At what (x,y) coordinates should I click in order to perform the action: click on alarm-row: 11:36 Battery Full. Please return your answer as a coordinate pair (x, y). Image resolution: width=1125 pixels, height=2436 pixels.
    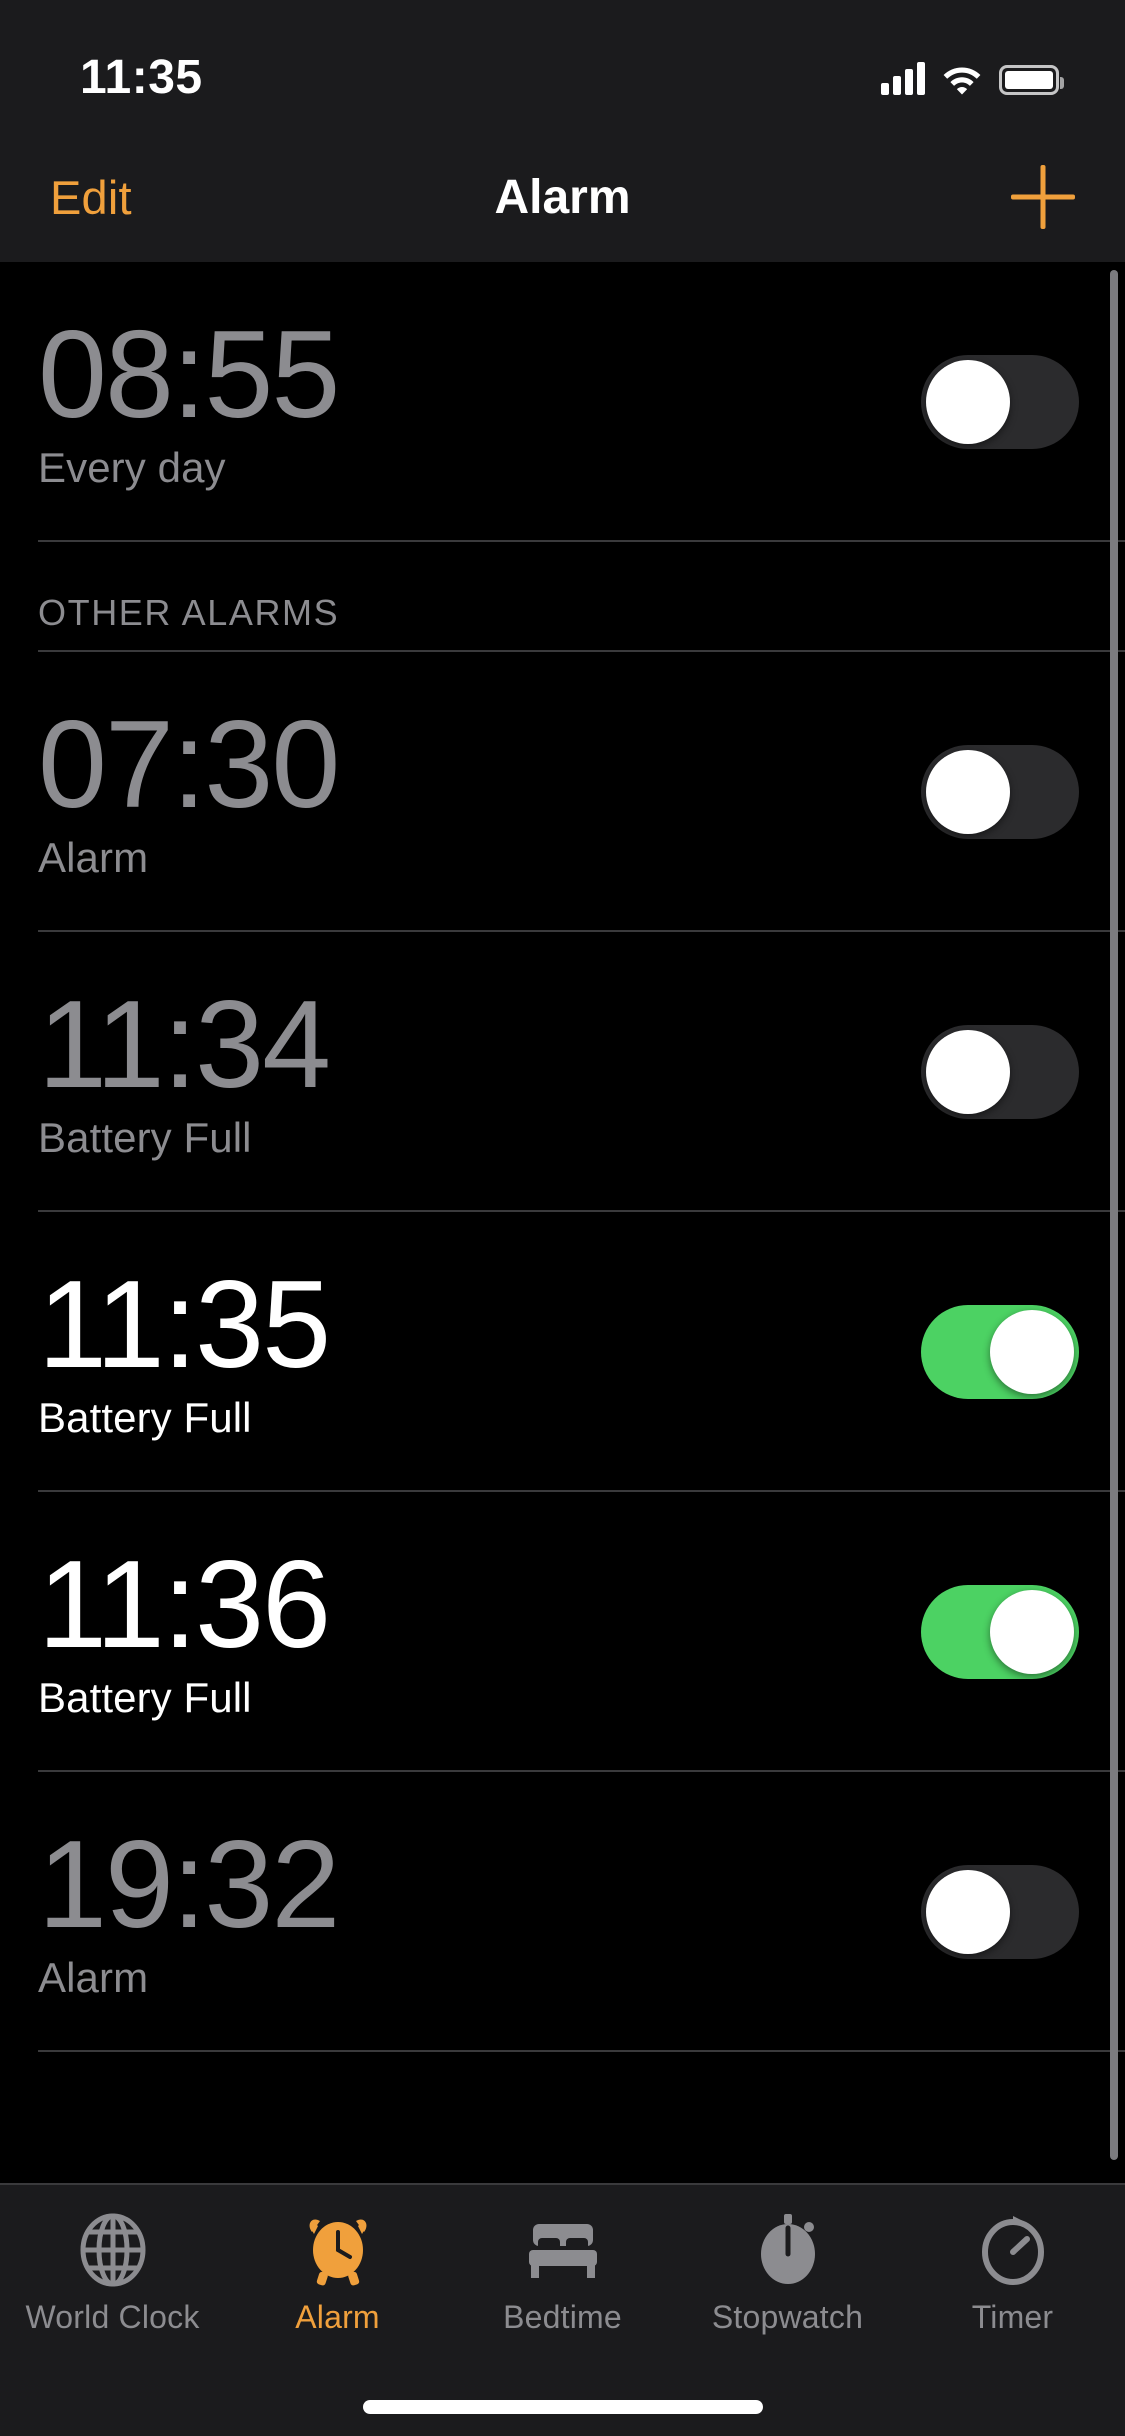
    Looking at the image, I should click on (562, 1632).